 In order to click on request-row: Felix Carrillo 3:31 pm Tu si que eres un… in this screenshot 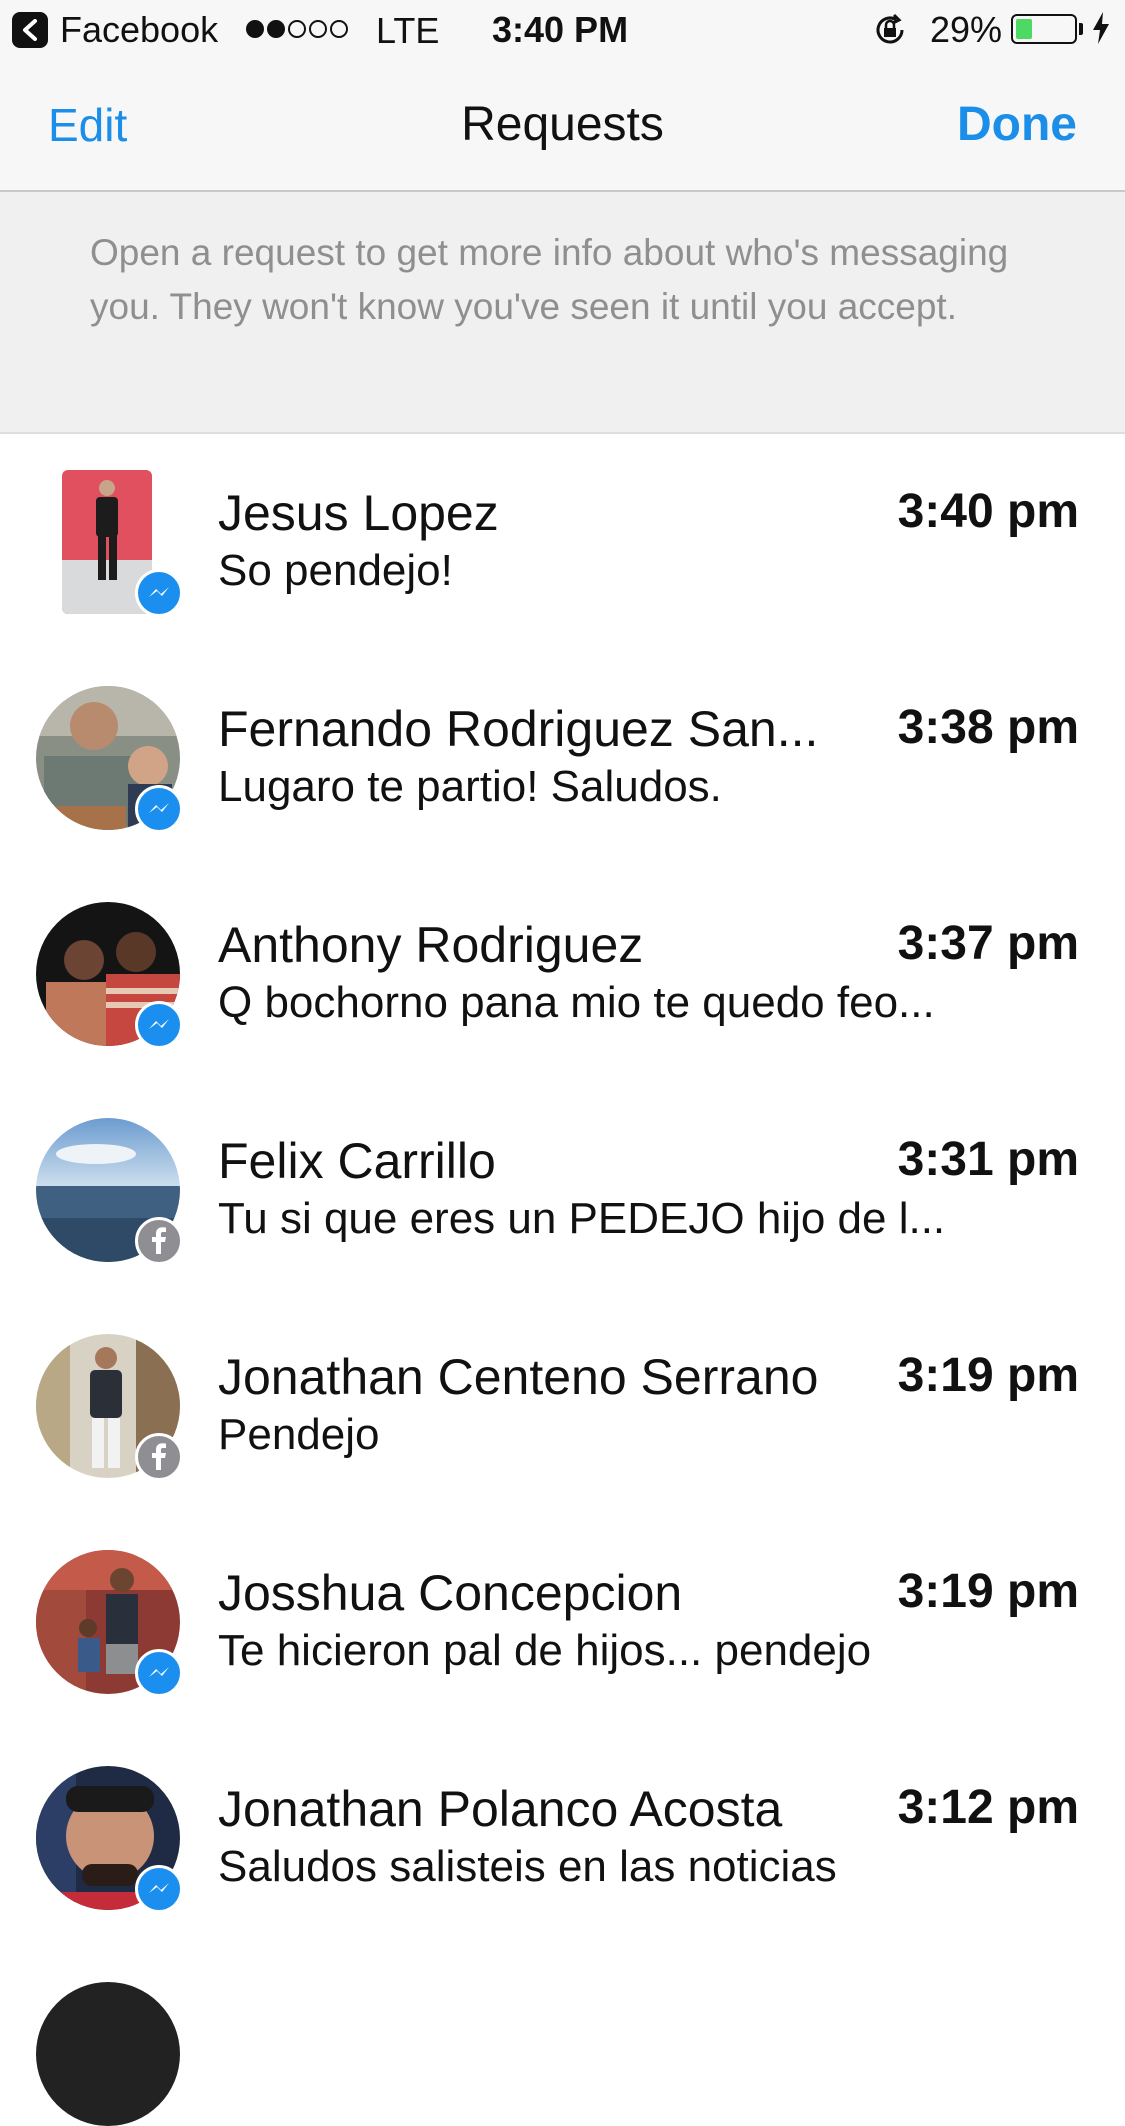, I will do `click(562, 1190)`.